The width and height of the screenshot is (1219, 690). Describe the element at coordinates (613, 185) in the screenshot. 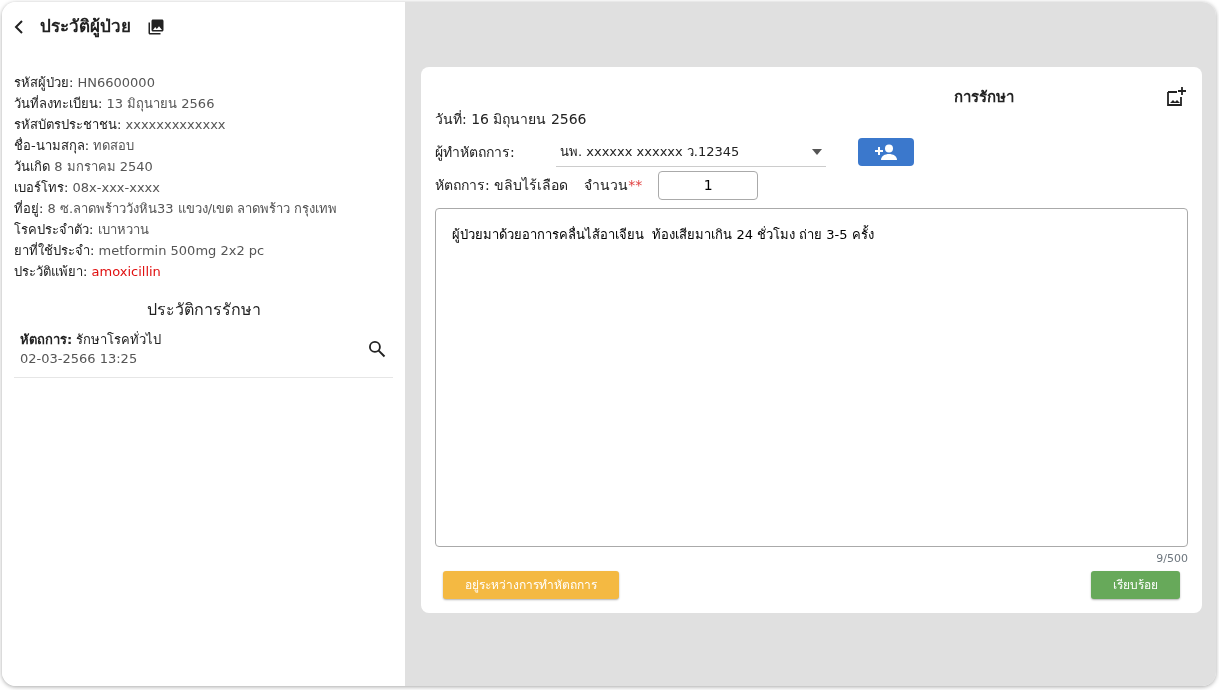

I see `quantity-label: จำนวน**` at that location.